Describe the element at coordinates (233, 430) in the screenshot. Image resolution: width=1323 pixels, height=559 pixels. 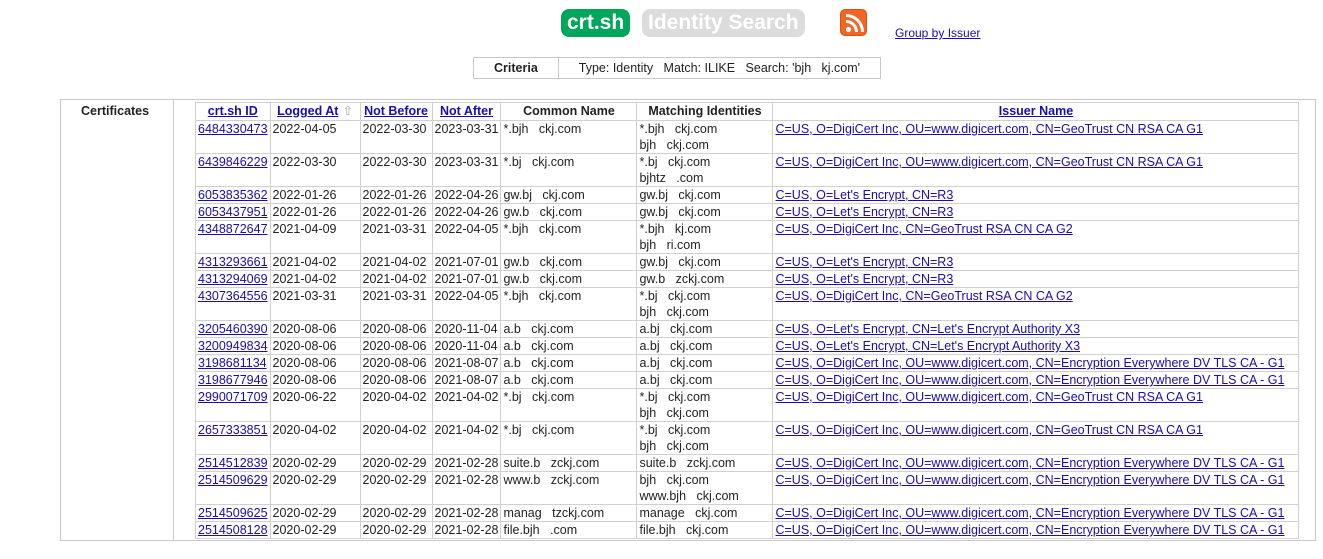
I see `crtsh-id-link: 2657333851` at that location.